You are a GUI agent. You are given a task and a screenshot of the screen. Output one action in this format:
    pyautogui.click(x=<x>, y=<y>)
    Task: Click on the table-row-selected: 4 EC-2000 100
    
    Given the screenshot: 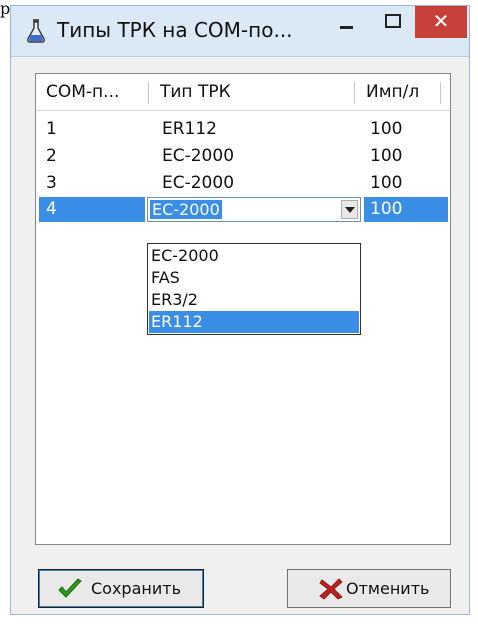 What is the action you would take?
    pyautogui.click(x=243, y=209)
    